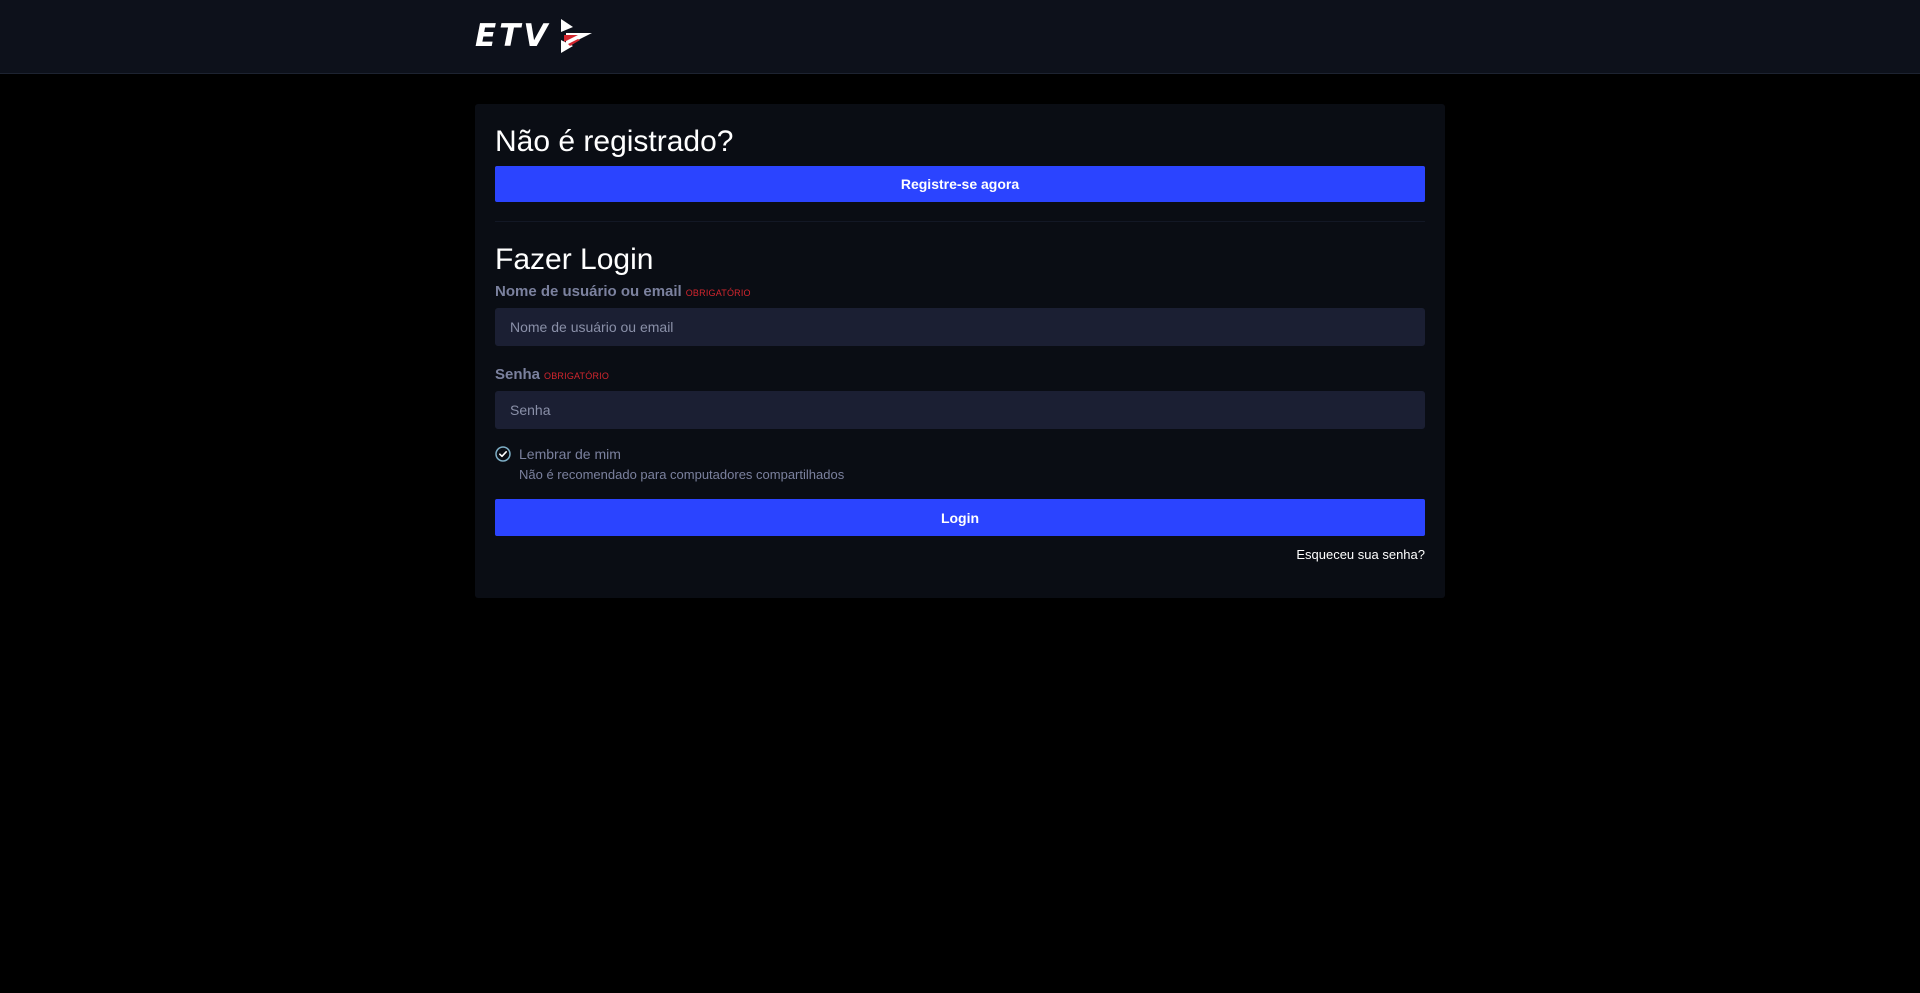  I want to click on register-heading: Não é registrado?, so click(614, 141).